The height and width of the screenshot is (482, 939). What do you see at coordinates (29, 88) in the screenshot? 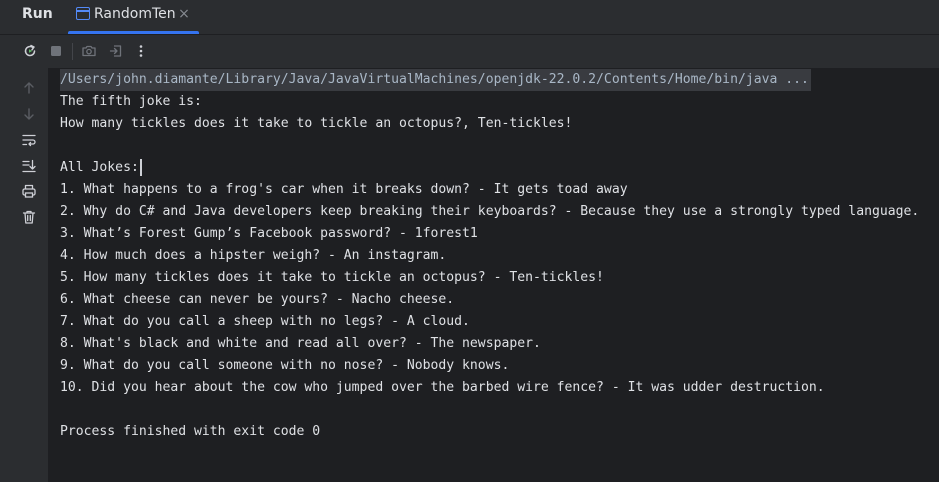
I see `arrow-up-icon` at bounding box center [29, 88].